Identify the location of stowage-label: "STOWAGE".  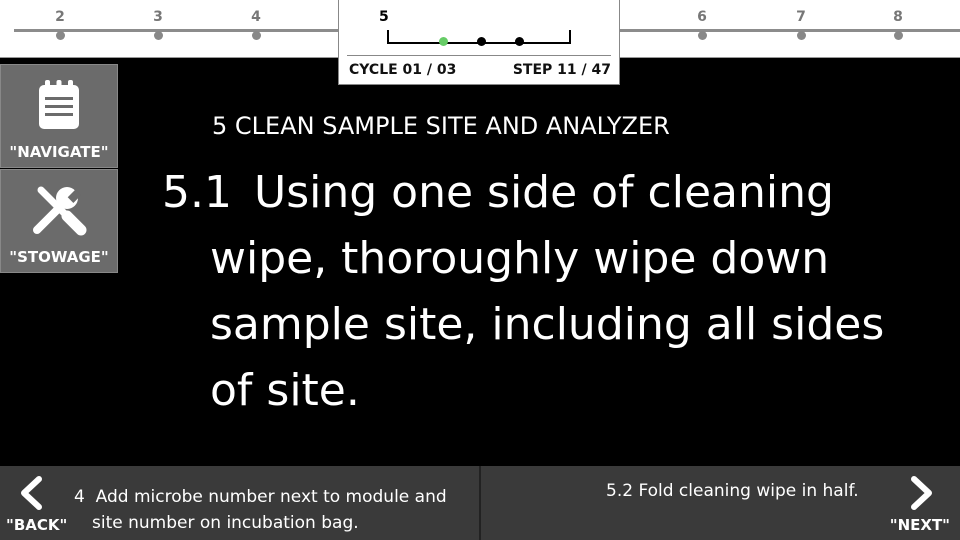
(59, 257).